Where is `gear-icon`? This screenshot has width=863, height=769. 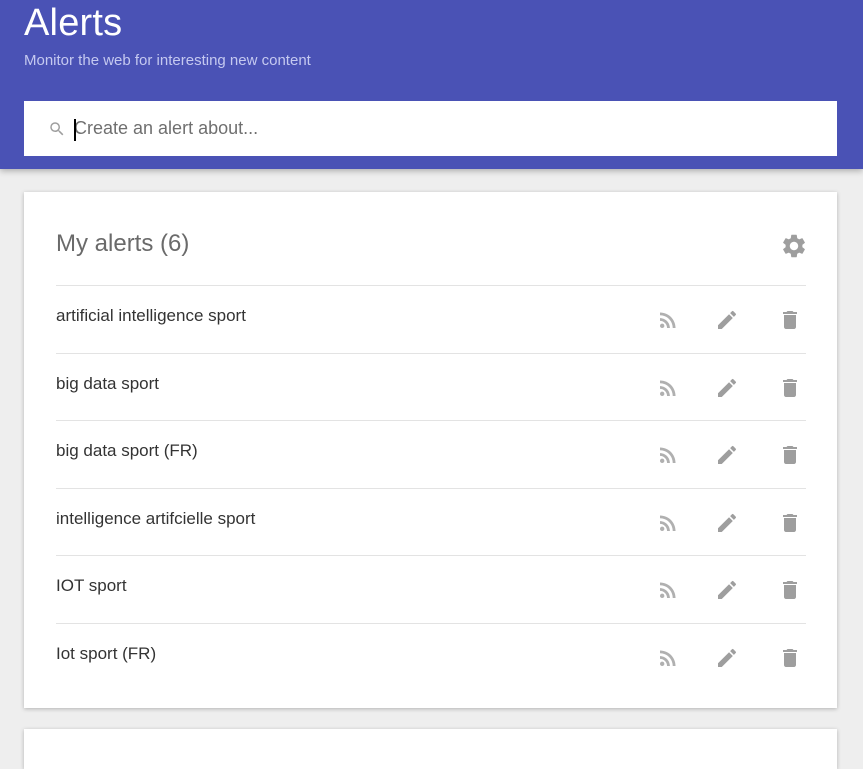
gear-icon is located at coordinates (794, 246).